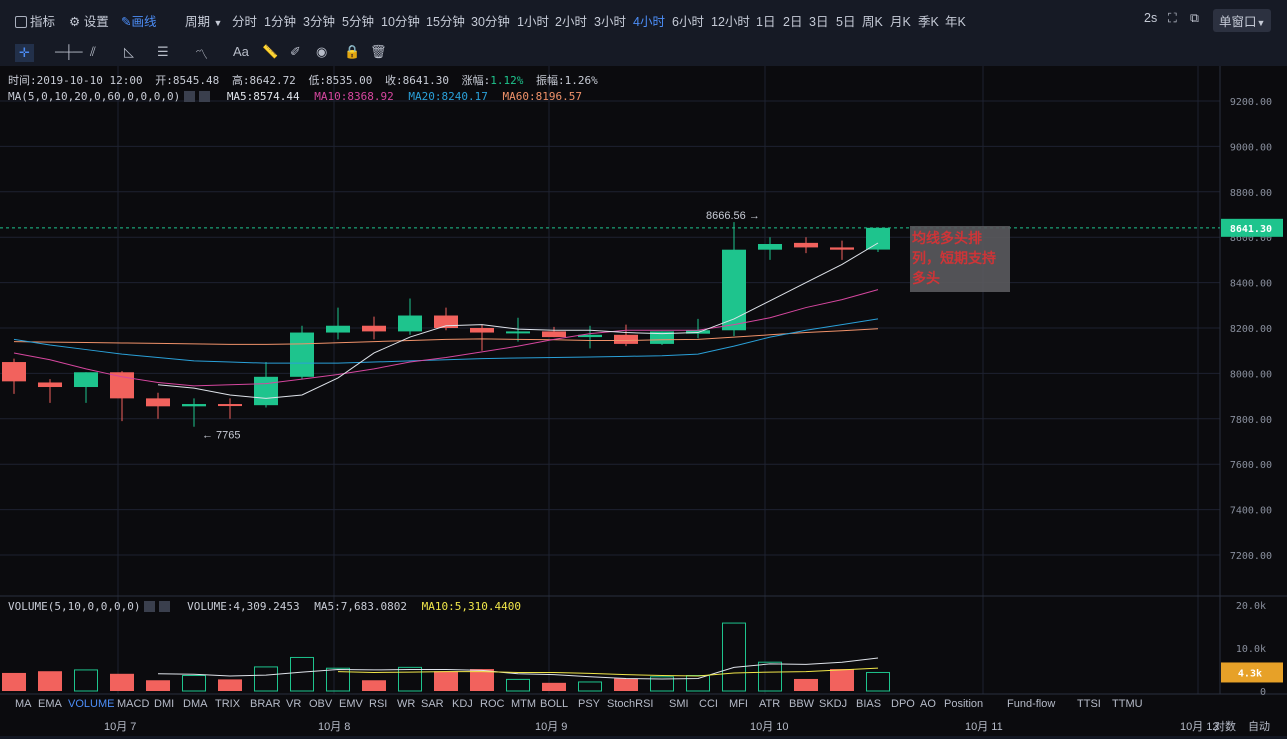 This screenshot has width=1287, height=739. I want to click on indicator-tab: BIAS, so click(868, 704).